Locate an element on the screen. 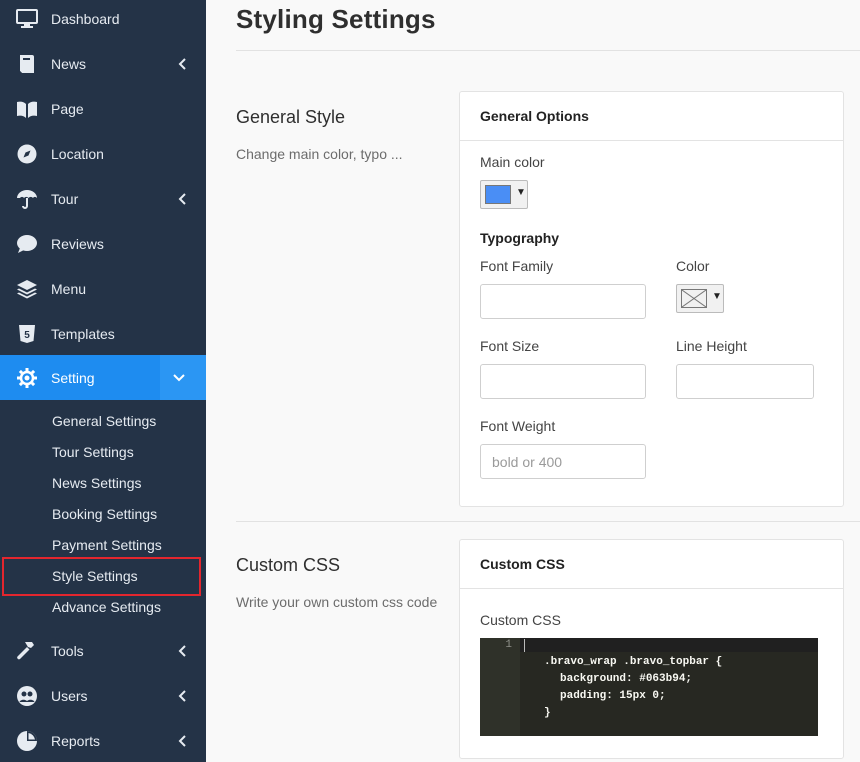  html5-icon: 5 is located at coordinates (27, 334).